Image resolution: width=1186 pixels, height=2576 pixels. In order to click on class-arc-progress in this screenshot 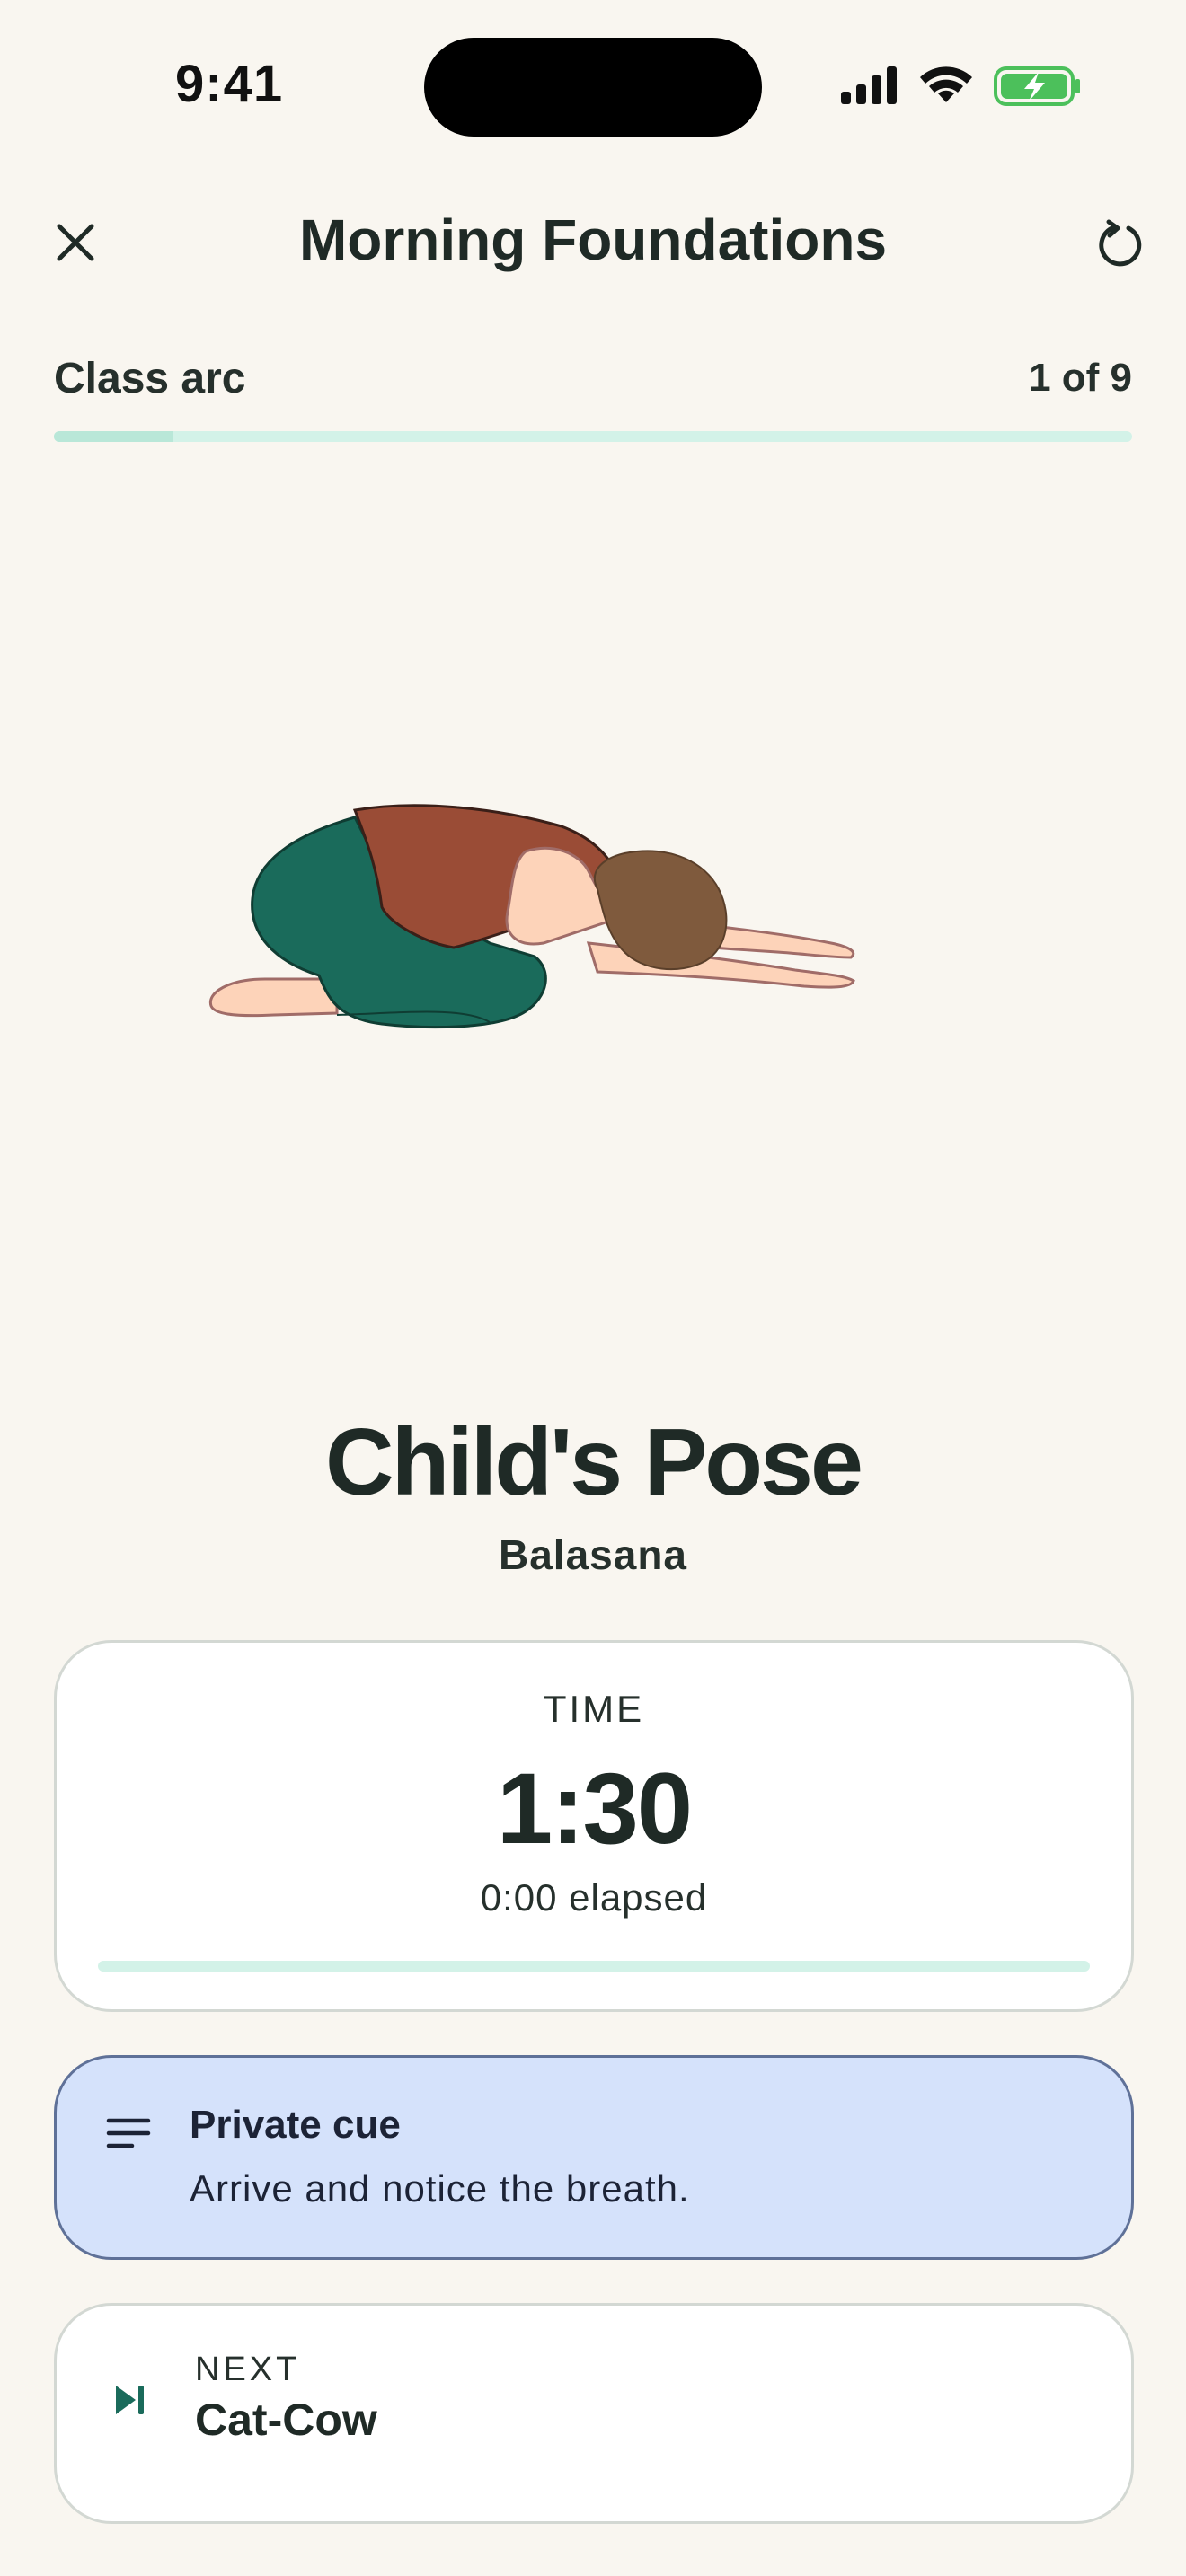, I will do `click(593, 436)`.